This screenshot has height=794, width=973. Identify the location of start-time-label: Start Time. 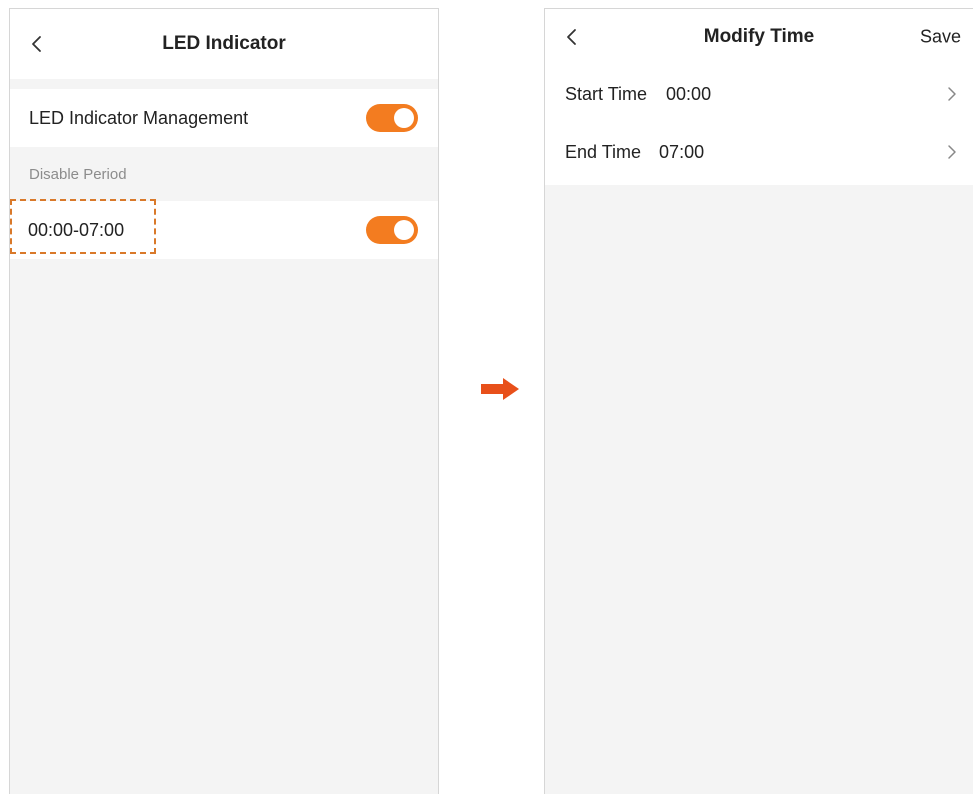
(606, 93).